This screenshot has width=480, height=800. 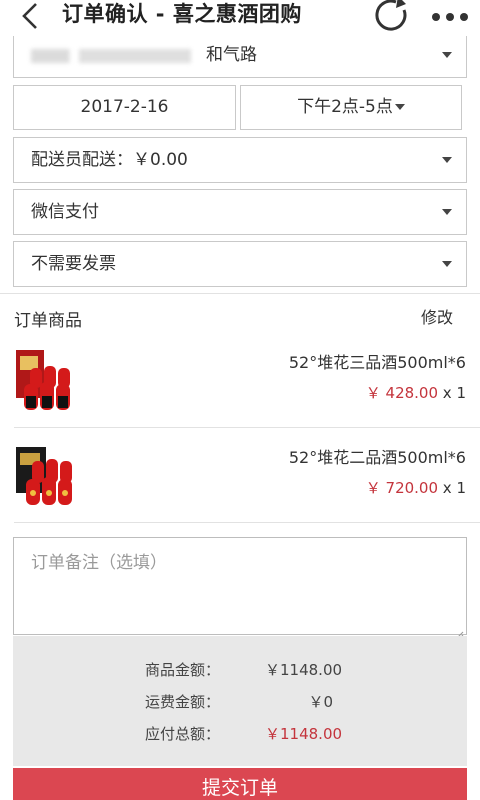 What do you see at coordinates (377, 362) in the screenshot?
I see `product-name: 52°堆花三品酒500ml*6` at bounding box center [377, 362].